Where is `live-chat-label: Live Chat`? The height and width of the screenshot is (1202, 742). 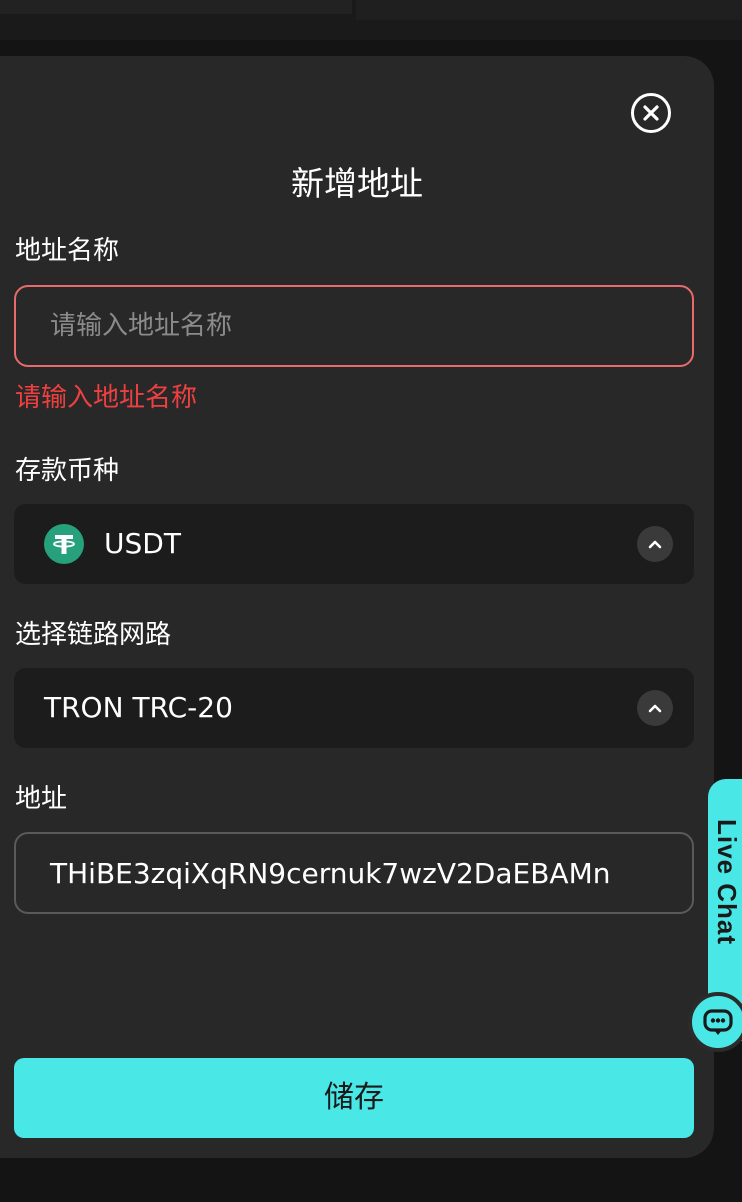 live-chat-label: Live Chat is located at coordinates (727, 882).